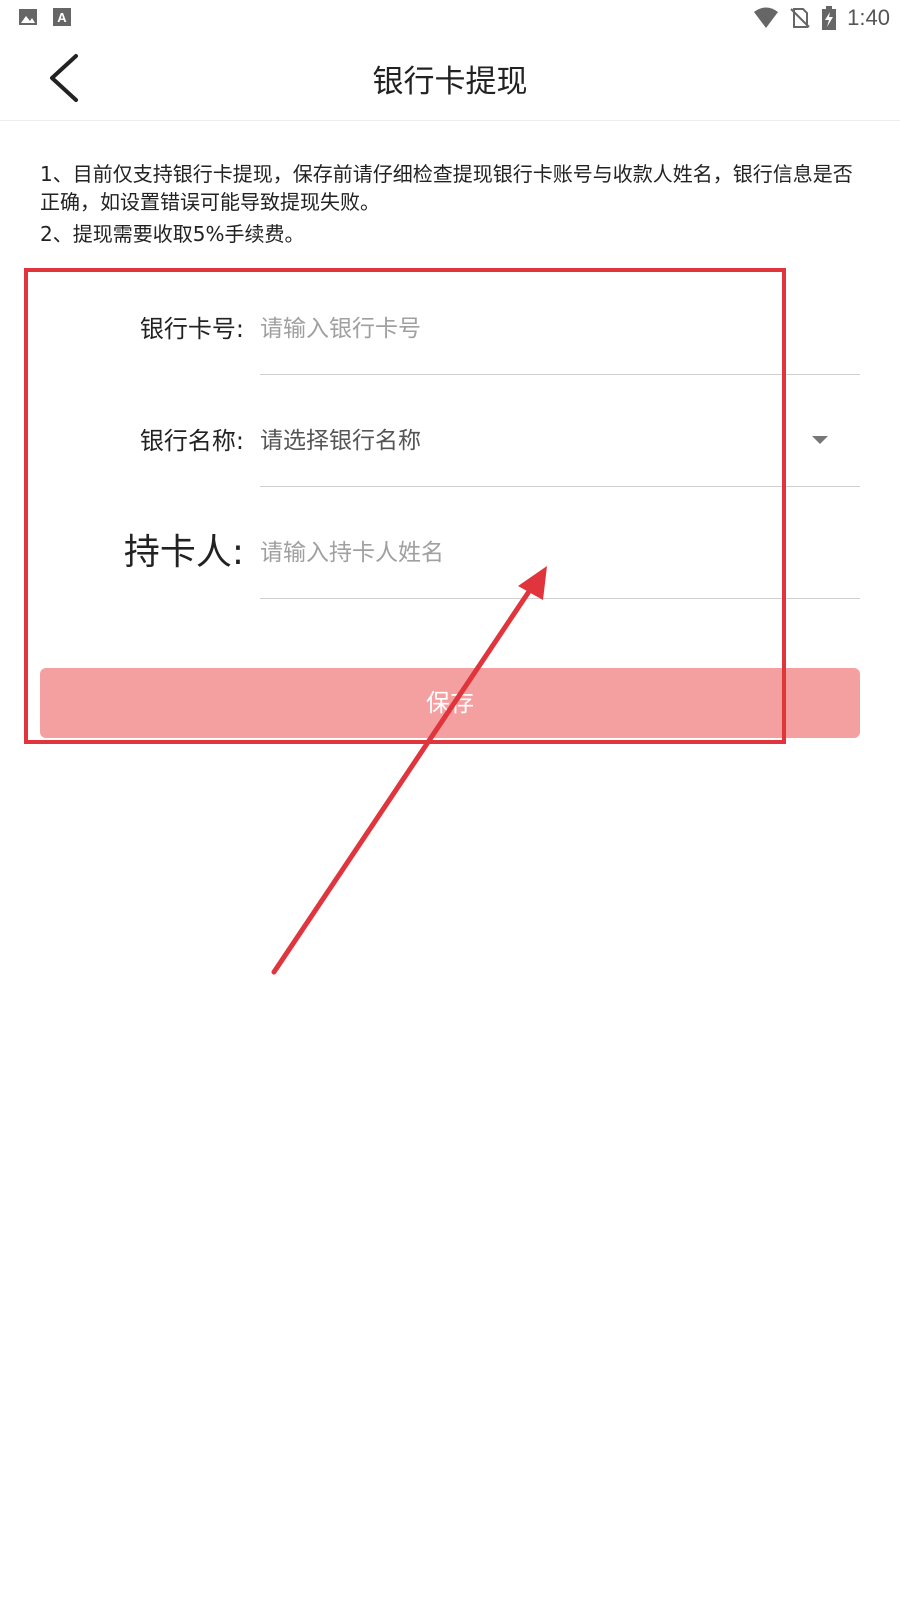 The image size is (900, 1600). I want to click on app-bar: 银行卡提现, so click(450, 78).